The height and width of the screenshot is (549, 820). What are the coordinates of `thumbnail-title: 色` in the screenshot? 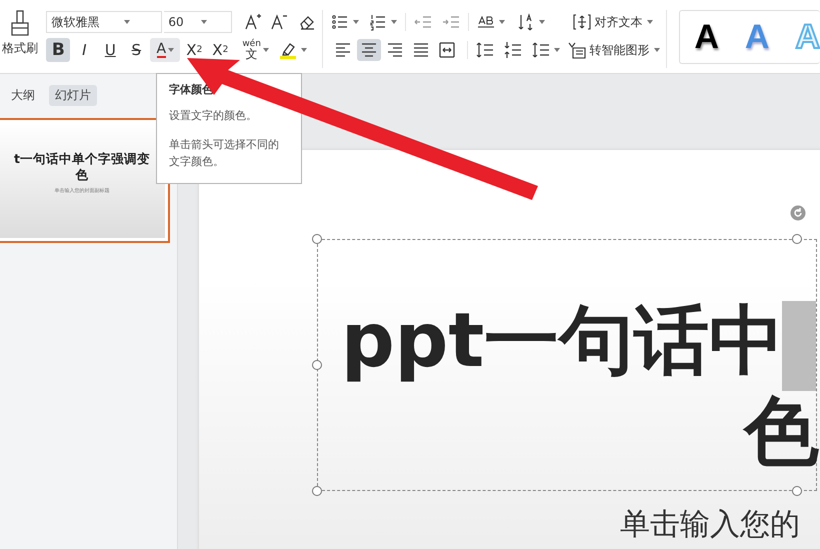 It's located at (82, 175).